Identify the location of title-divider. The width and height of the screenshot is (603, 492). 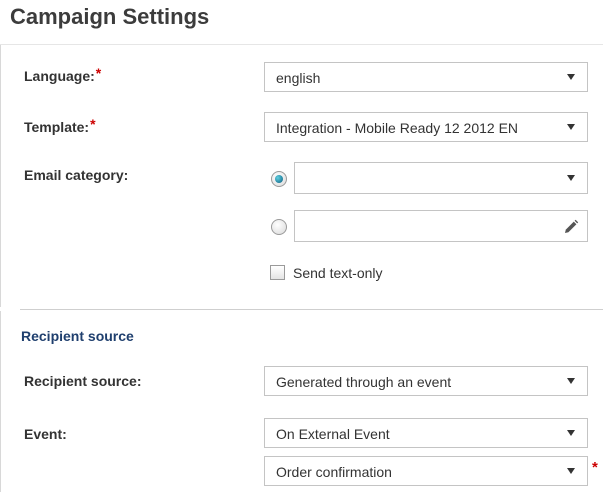
(301, 44).